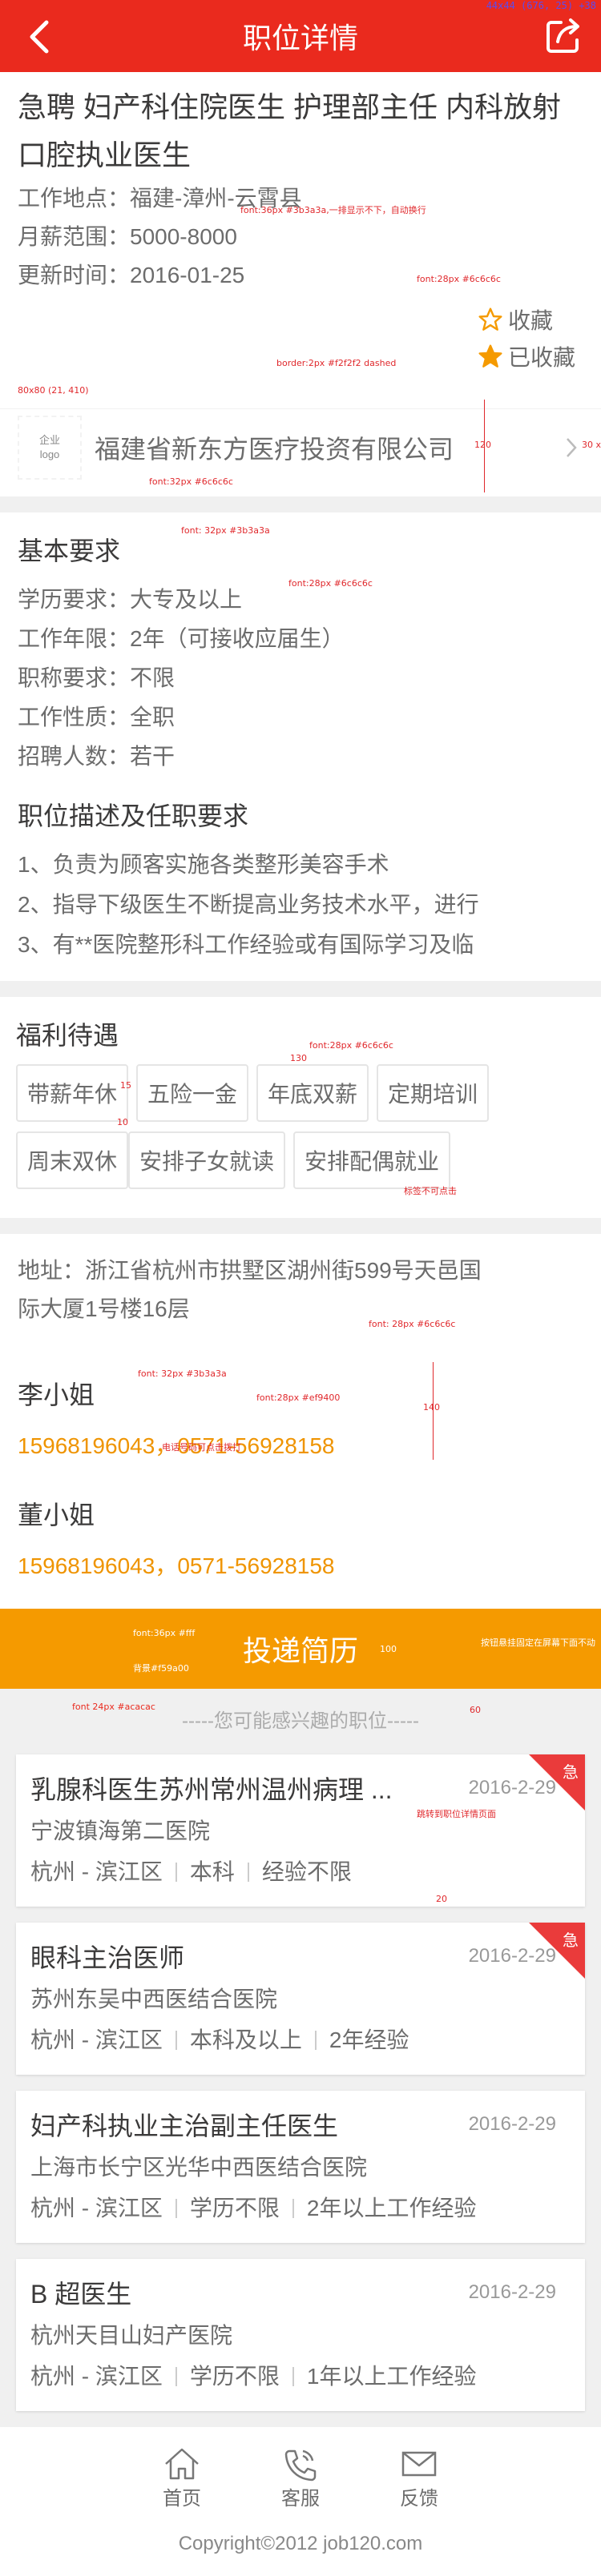  What do you see at coordinates (207, 1160) in the screenshot?
I see `benefit-tag: 安排子女就读` at bounding box center [207, 1160].